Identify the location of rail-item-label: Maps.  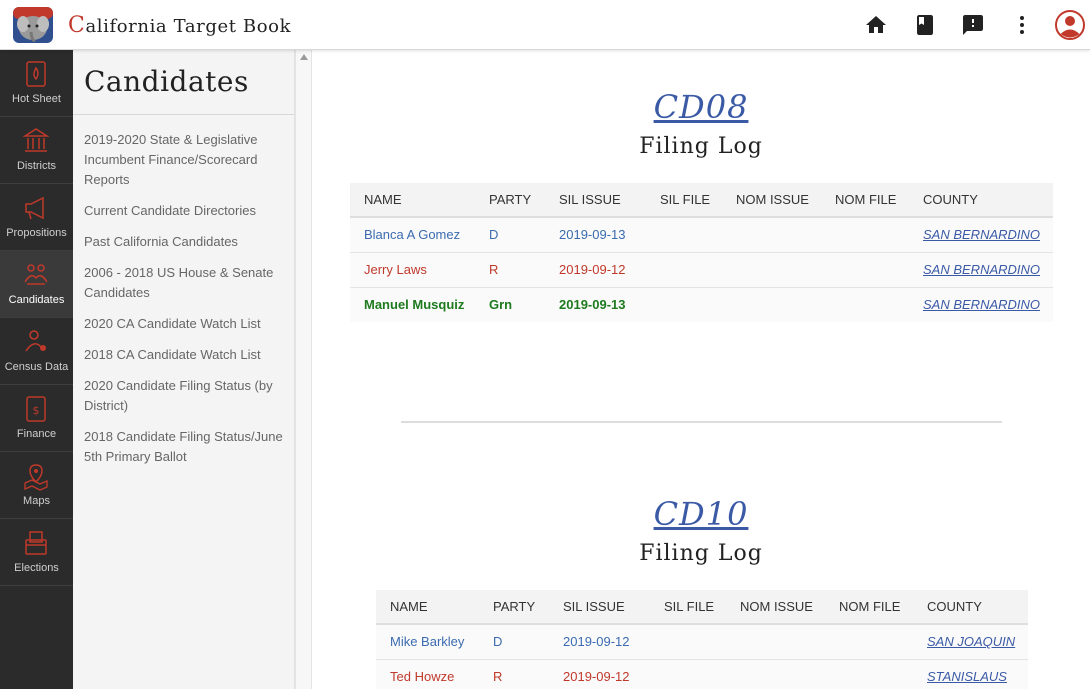
(36, 501).